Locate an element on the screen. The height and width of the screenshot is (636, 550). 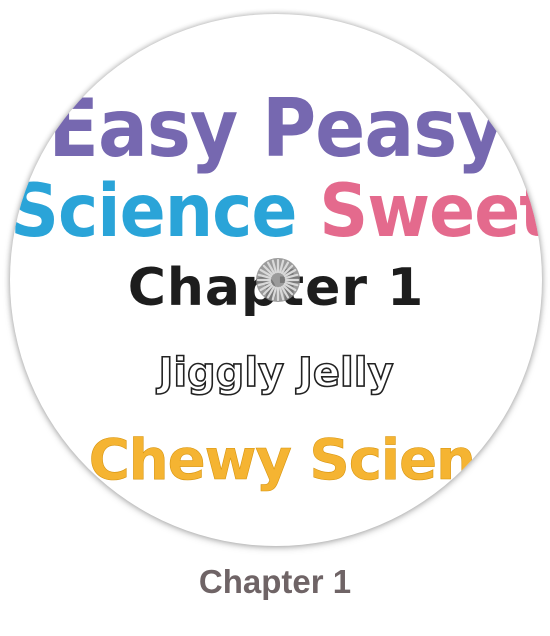
title-line-1: Easy Peasy is located at coordinates (276, 129).